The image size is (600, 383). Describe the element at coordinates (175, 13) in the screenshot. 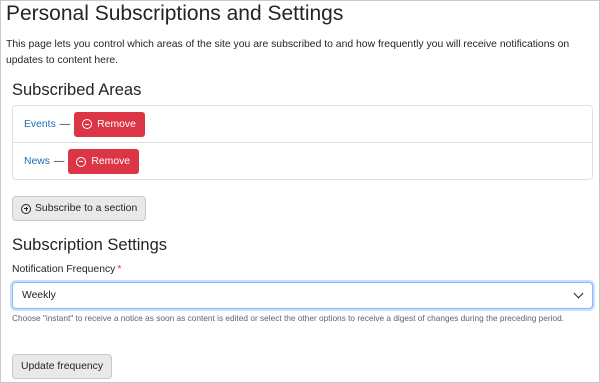

I see `page-title: Personal Subscriptions and Settings` at that location.